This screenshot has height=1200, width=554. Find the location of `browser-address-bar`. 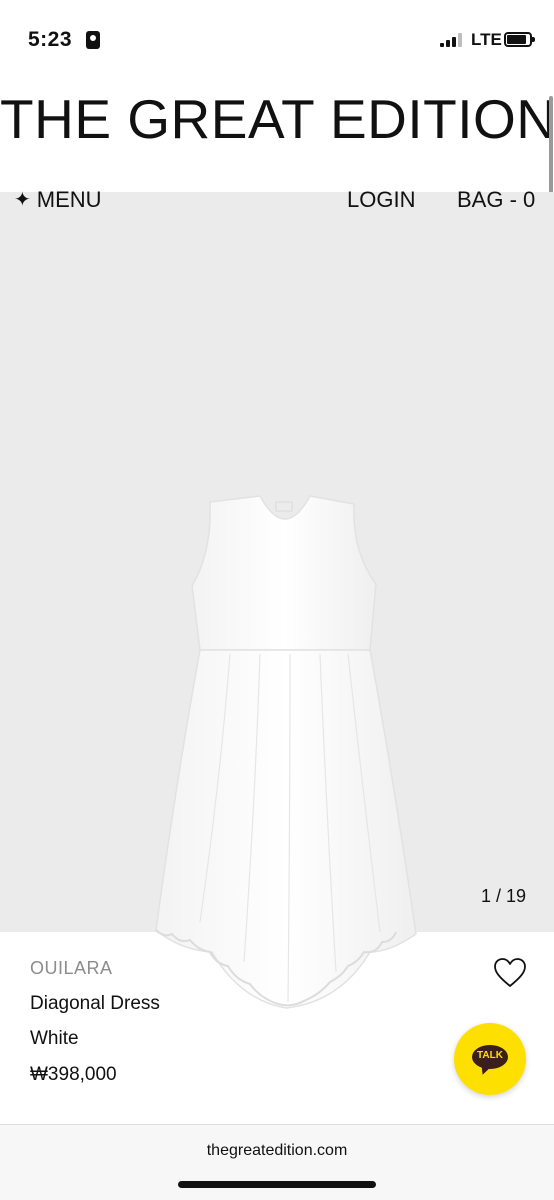

browser-address-bar is located at coordinates (277, 1162).